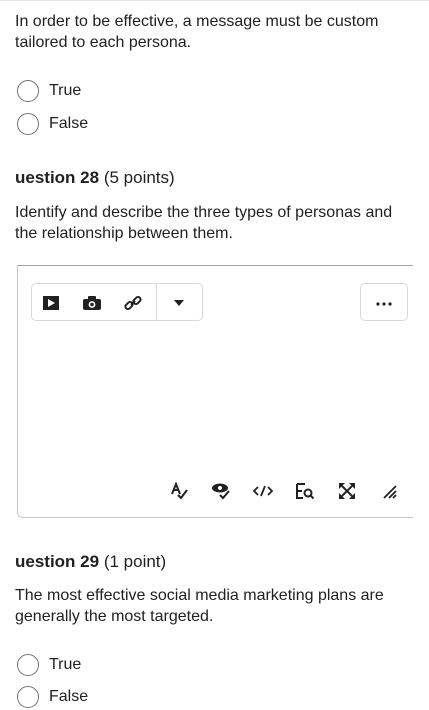  What do you see at coordinates (92, 303) in the screenshot?
I see `insert-image-icon` at bounding box center [92, 303].